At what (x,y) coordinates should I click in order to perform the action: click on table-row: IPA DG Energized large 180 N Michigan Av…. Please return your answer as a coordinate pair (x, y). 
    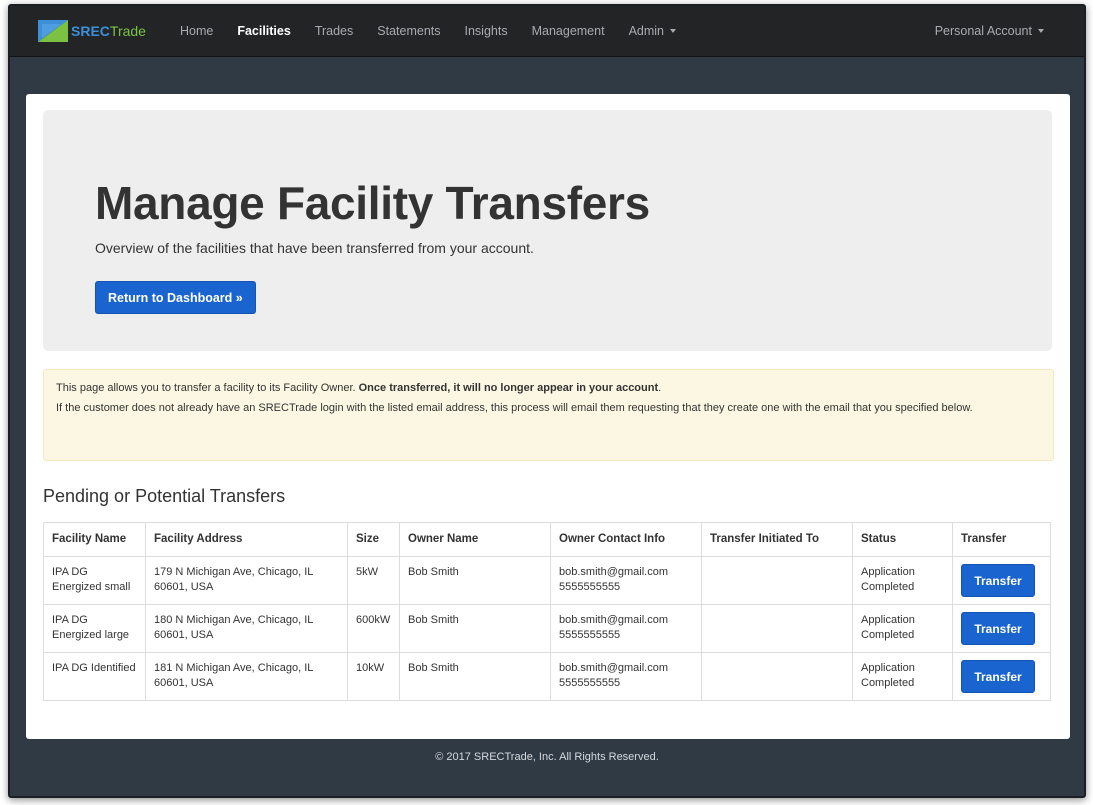
    Looking at the image, I should click on (547, 628).